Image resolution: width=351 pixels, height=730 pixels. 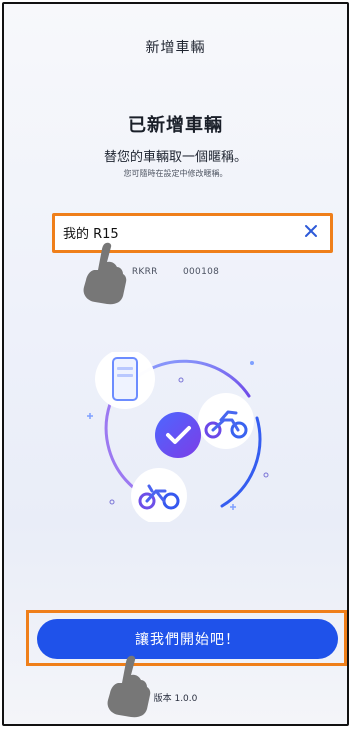 I want to click on vehicle-vin: RKRR 000108, so click(x=175, y=272).